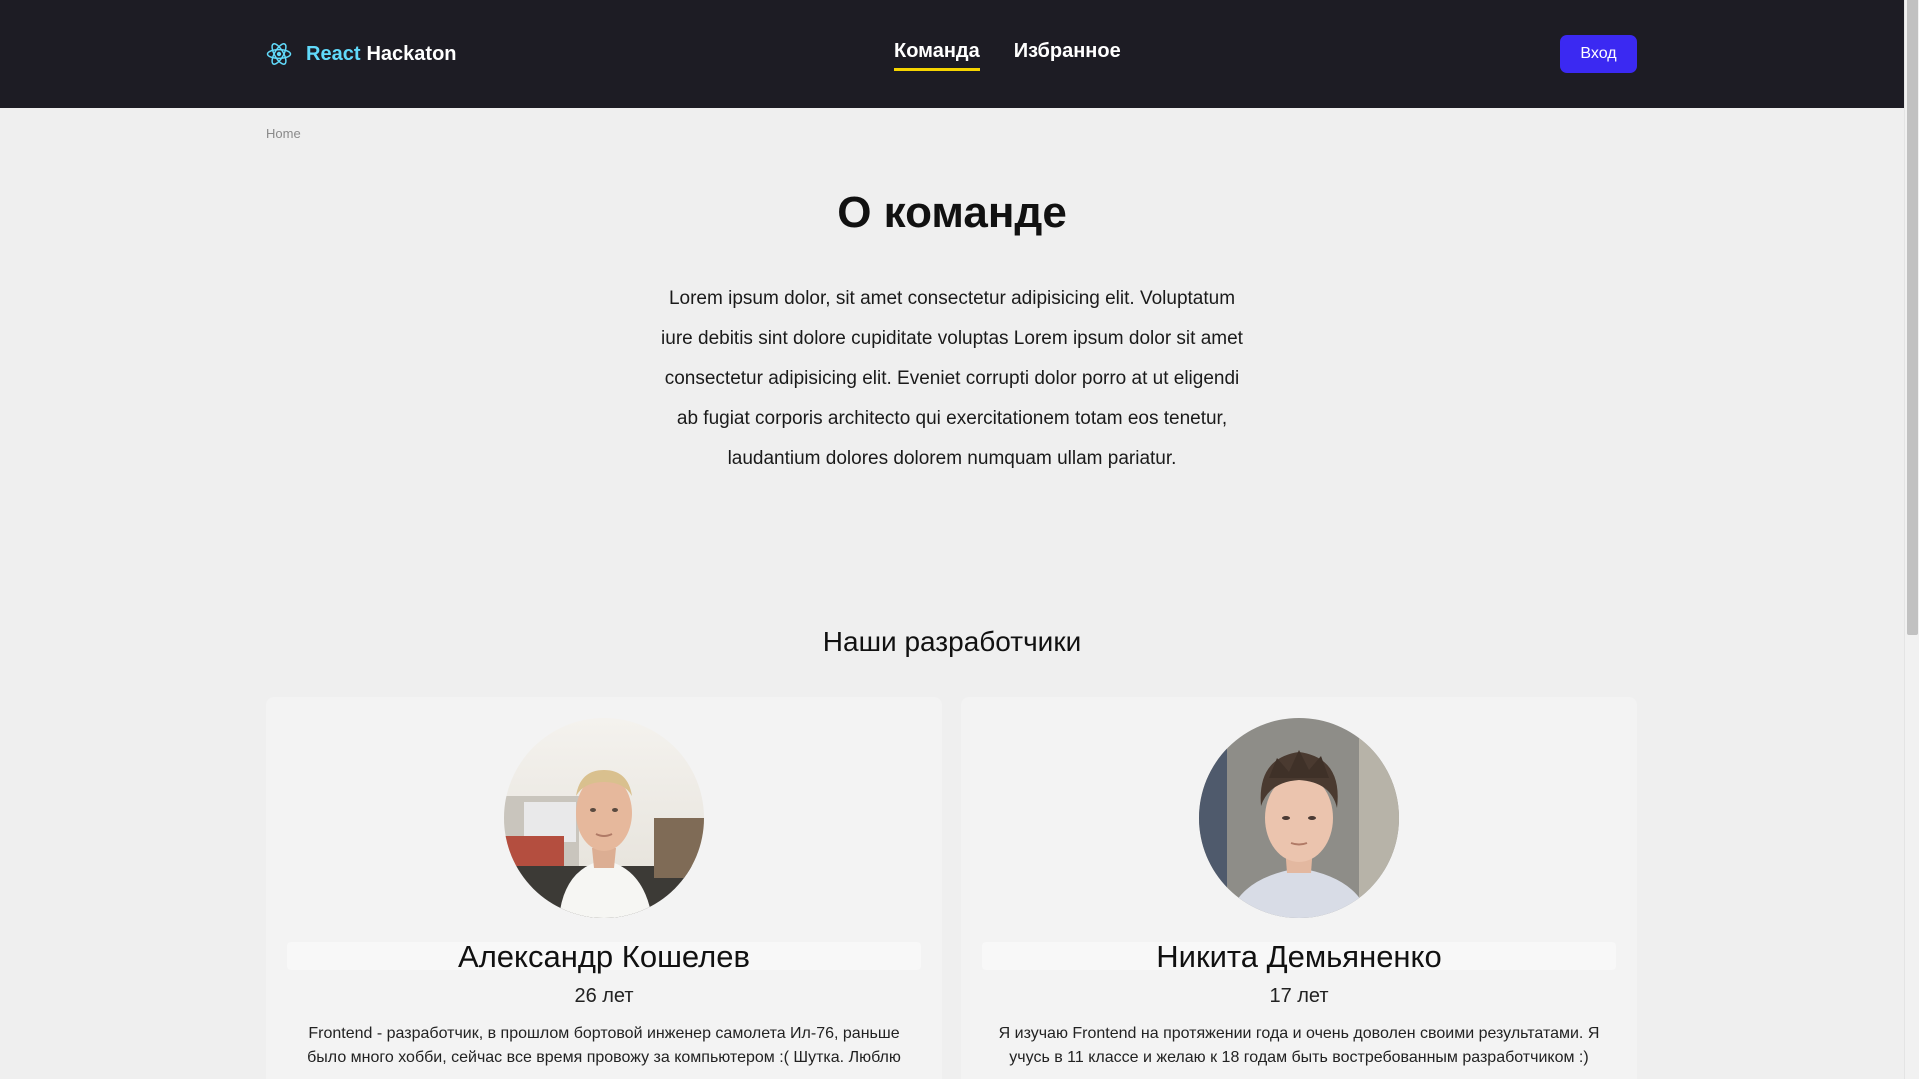 Image resolution: width=1919 pixels, height=1079 pixels. Describe the element at coordinates (937, 55) in the screenshot. I see `nav-link-team: Команда` at that location.